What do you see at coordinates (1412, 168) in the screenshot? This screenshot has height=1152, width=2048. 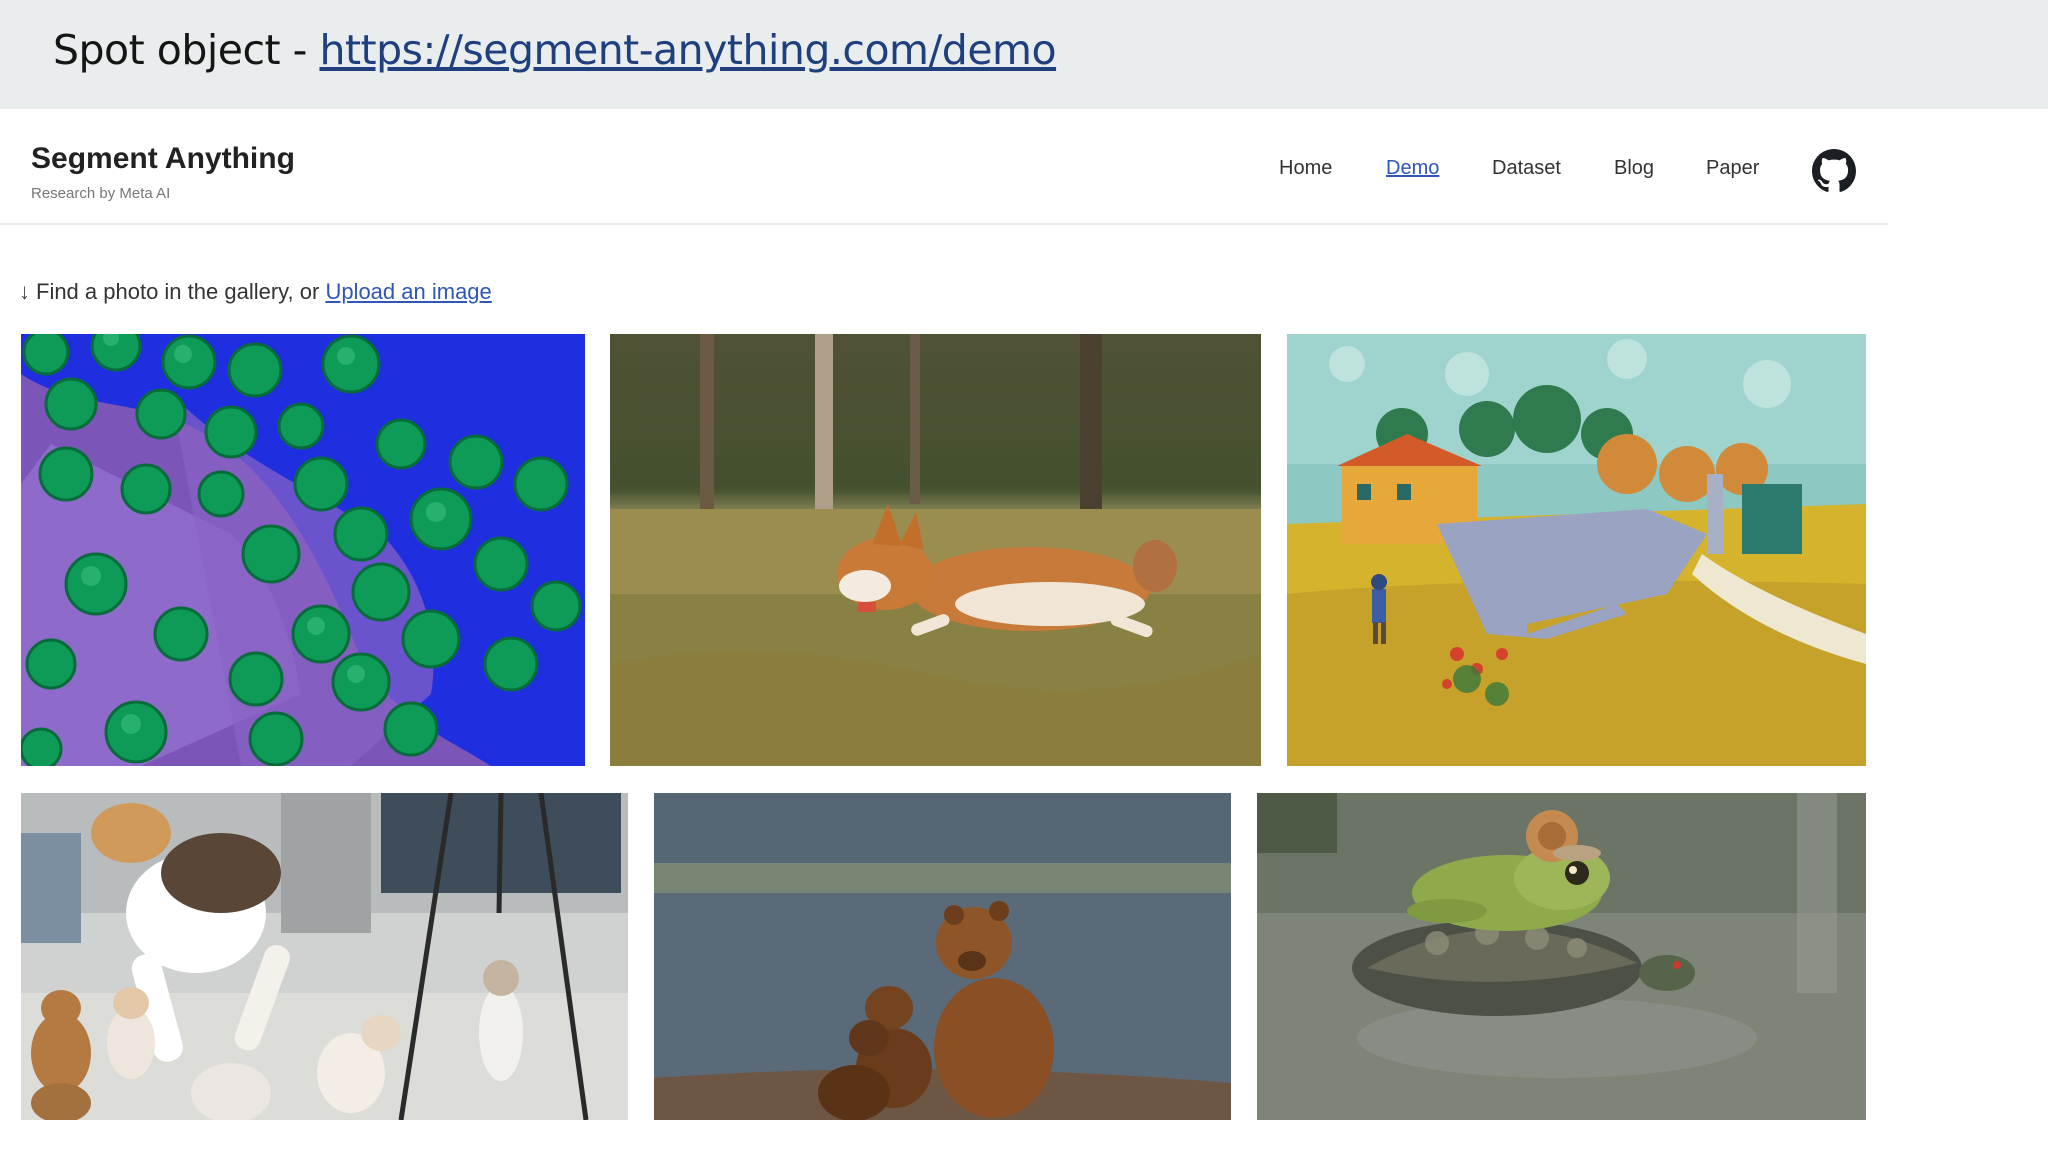 I see `nav-demo: Demo` at bounding box center [1412, 168].